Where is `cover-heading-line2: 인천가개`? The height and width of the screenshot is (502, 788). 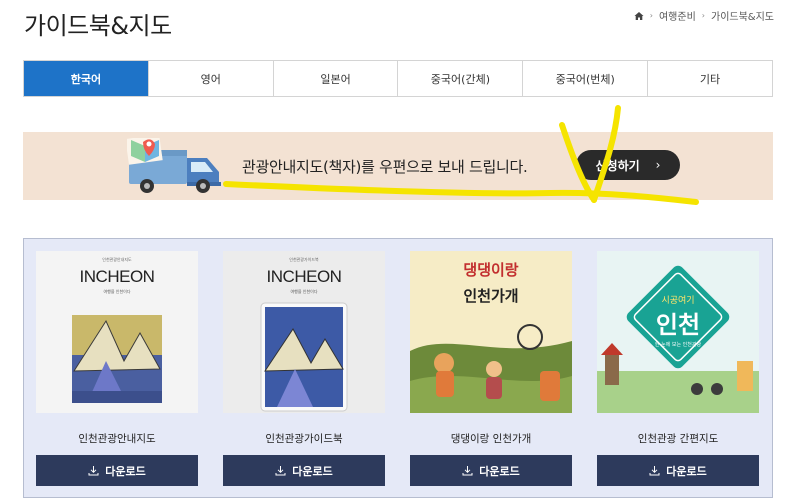
cover-heading-line2: 인천가개 is located at coordinates (491, 296).